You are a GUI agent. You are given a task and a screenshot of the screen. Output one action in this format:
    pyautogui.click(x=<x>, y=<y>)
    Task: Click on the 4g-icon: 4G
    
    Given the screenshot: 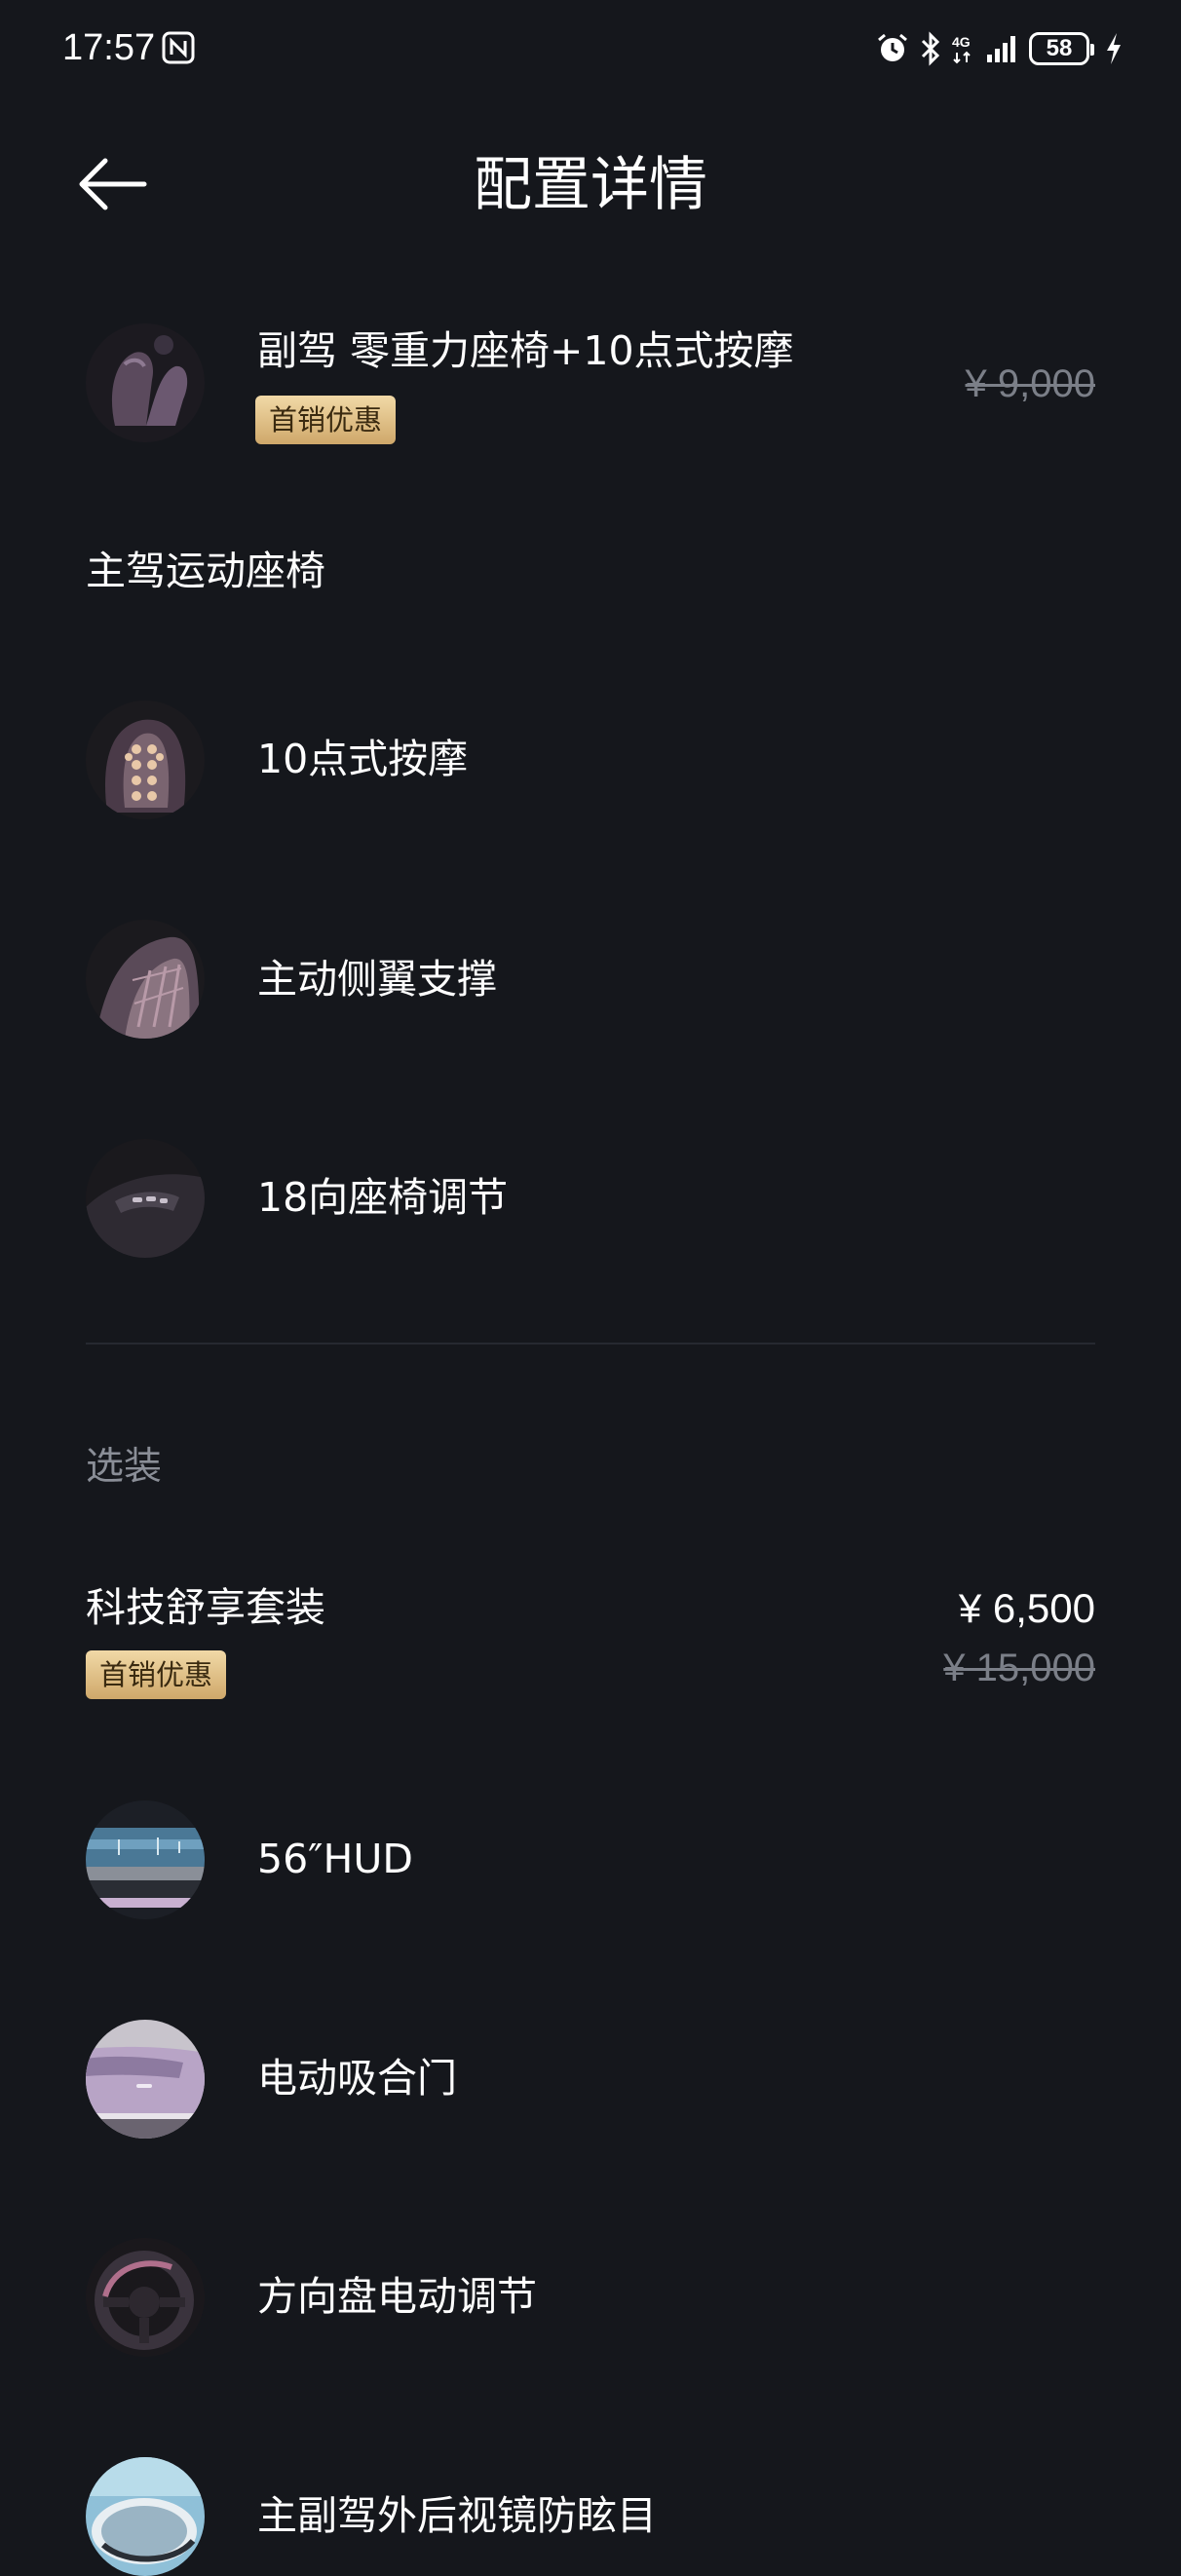 What is the action you would take?
    pyautogui.click(x=964, y=48)
    